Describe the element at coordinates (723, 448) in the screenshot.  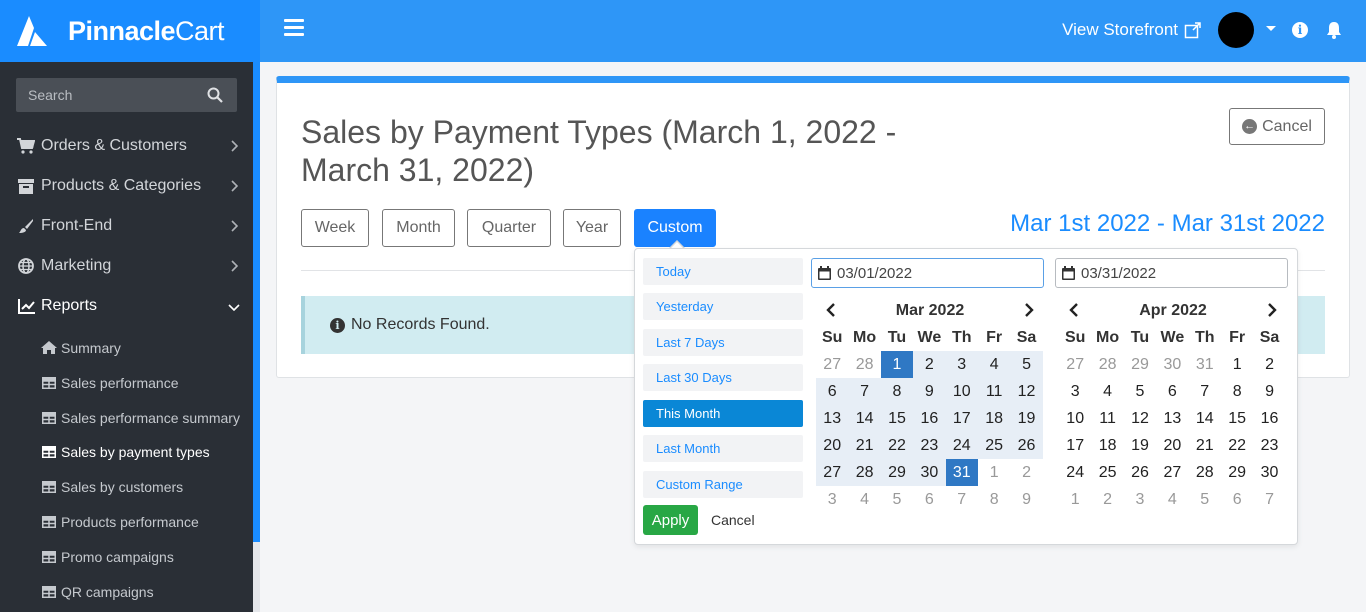
I see `range-option-last-month: Last Month` at that location.